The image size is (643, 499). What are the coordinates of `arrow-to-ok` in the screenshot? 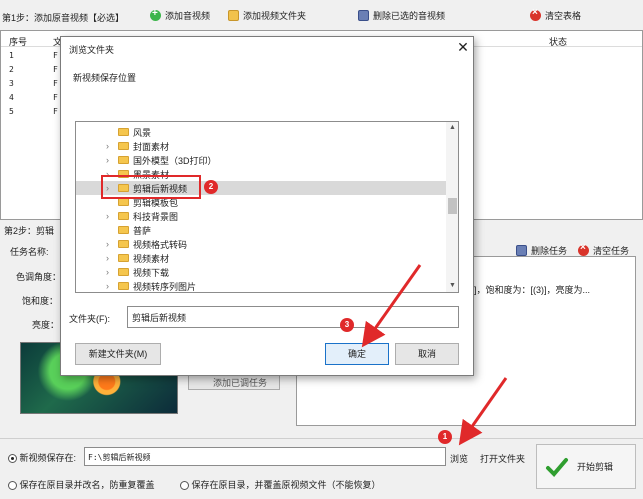 It's located at (391, 306).